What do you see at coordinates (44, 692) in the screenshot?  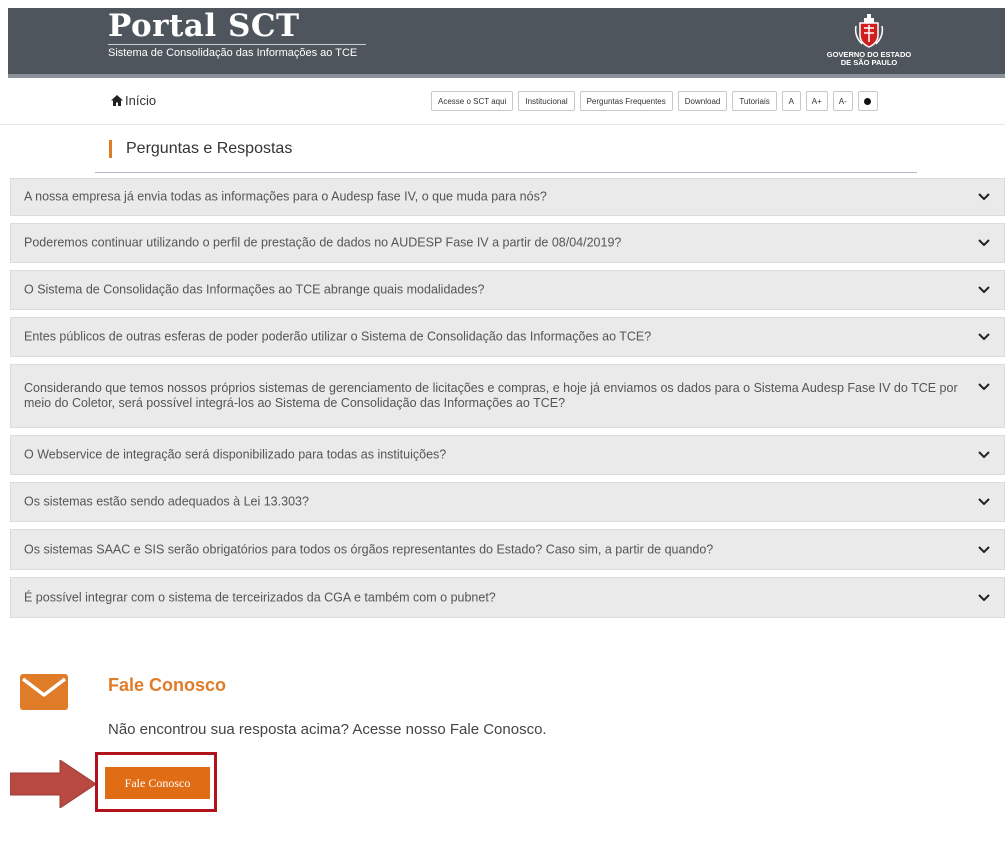 I see `envelope-icon` at bounding box center [44, 692].